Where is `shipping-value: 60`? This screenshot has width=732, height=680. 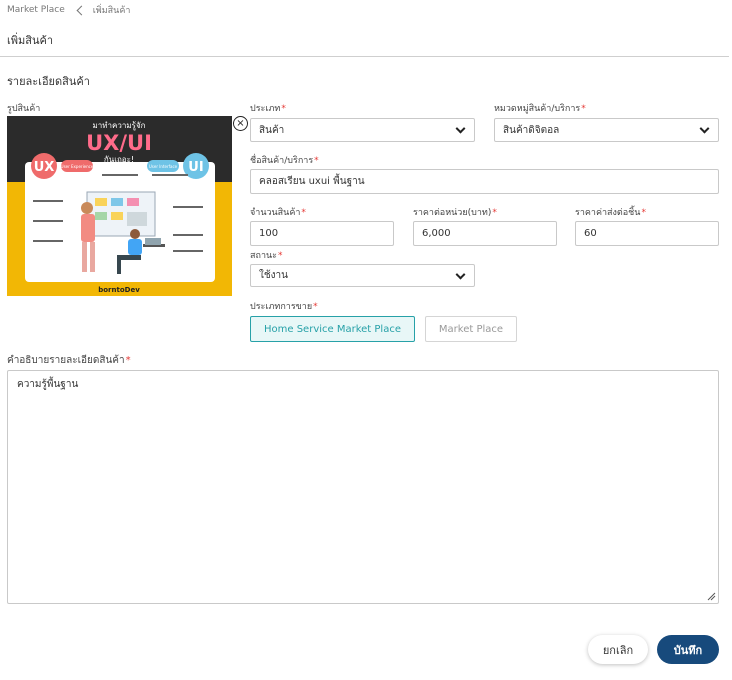 shipping-value: 60 is located at coordinates (590, 233).